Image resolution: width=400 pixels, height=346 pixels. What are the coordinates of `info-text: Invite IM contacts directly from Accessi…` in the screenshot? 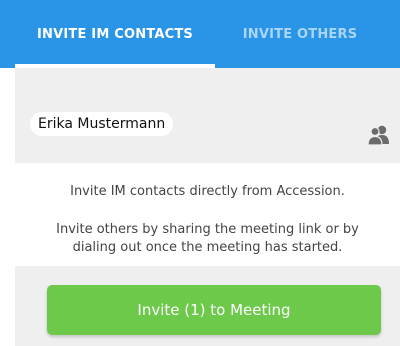 It's located at (207, 191).